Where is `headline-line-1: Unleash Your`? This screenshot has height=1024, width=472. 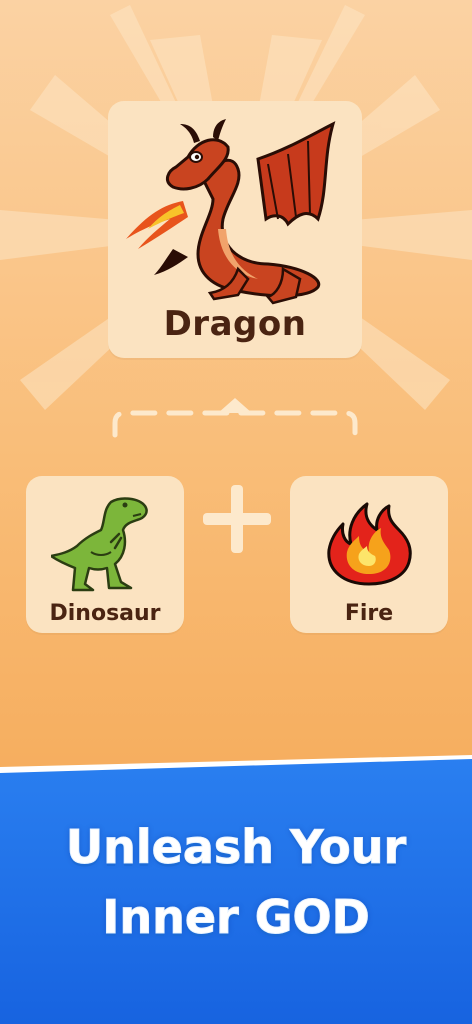 headline-line-1: Unleash Your is located at coordinates (236, 847).